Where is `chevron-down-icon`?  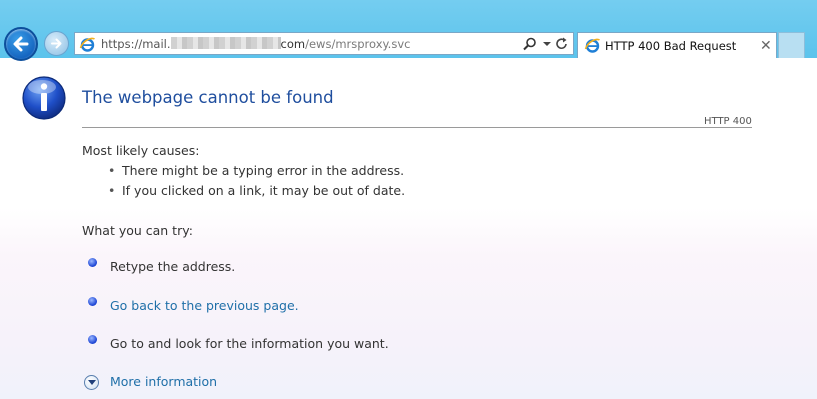
chevron-down-icon is located at coordinates (92, 382).